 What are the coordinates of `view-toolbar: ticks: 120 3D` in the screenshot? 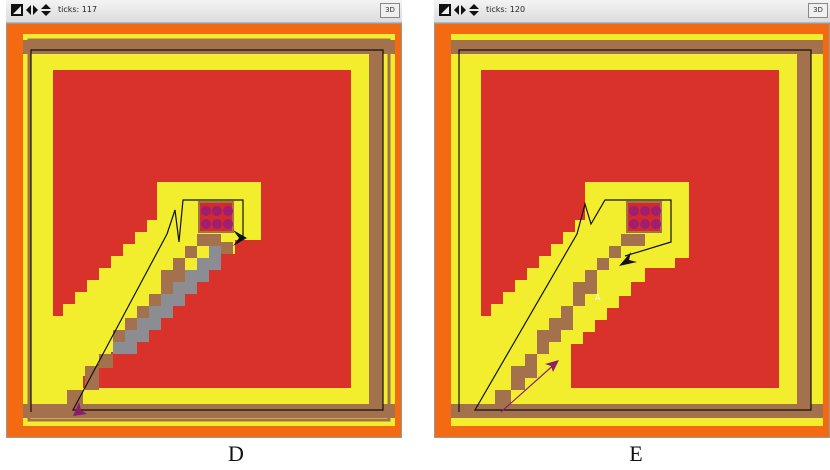 It's located at (632, 11).